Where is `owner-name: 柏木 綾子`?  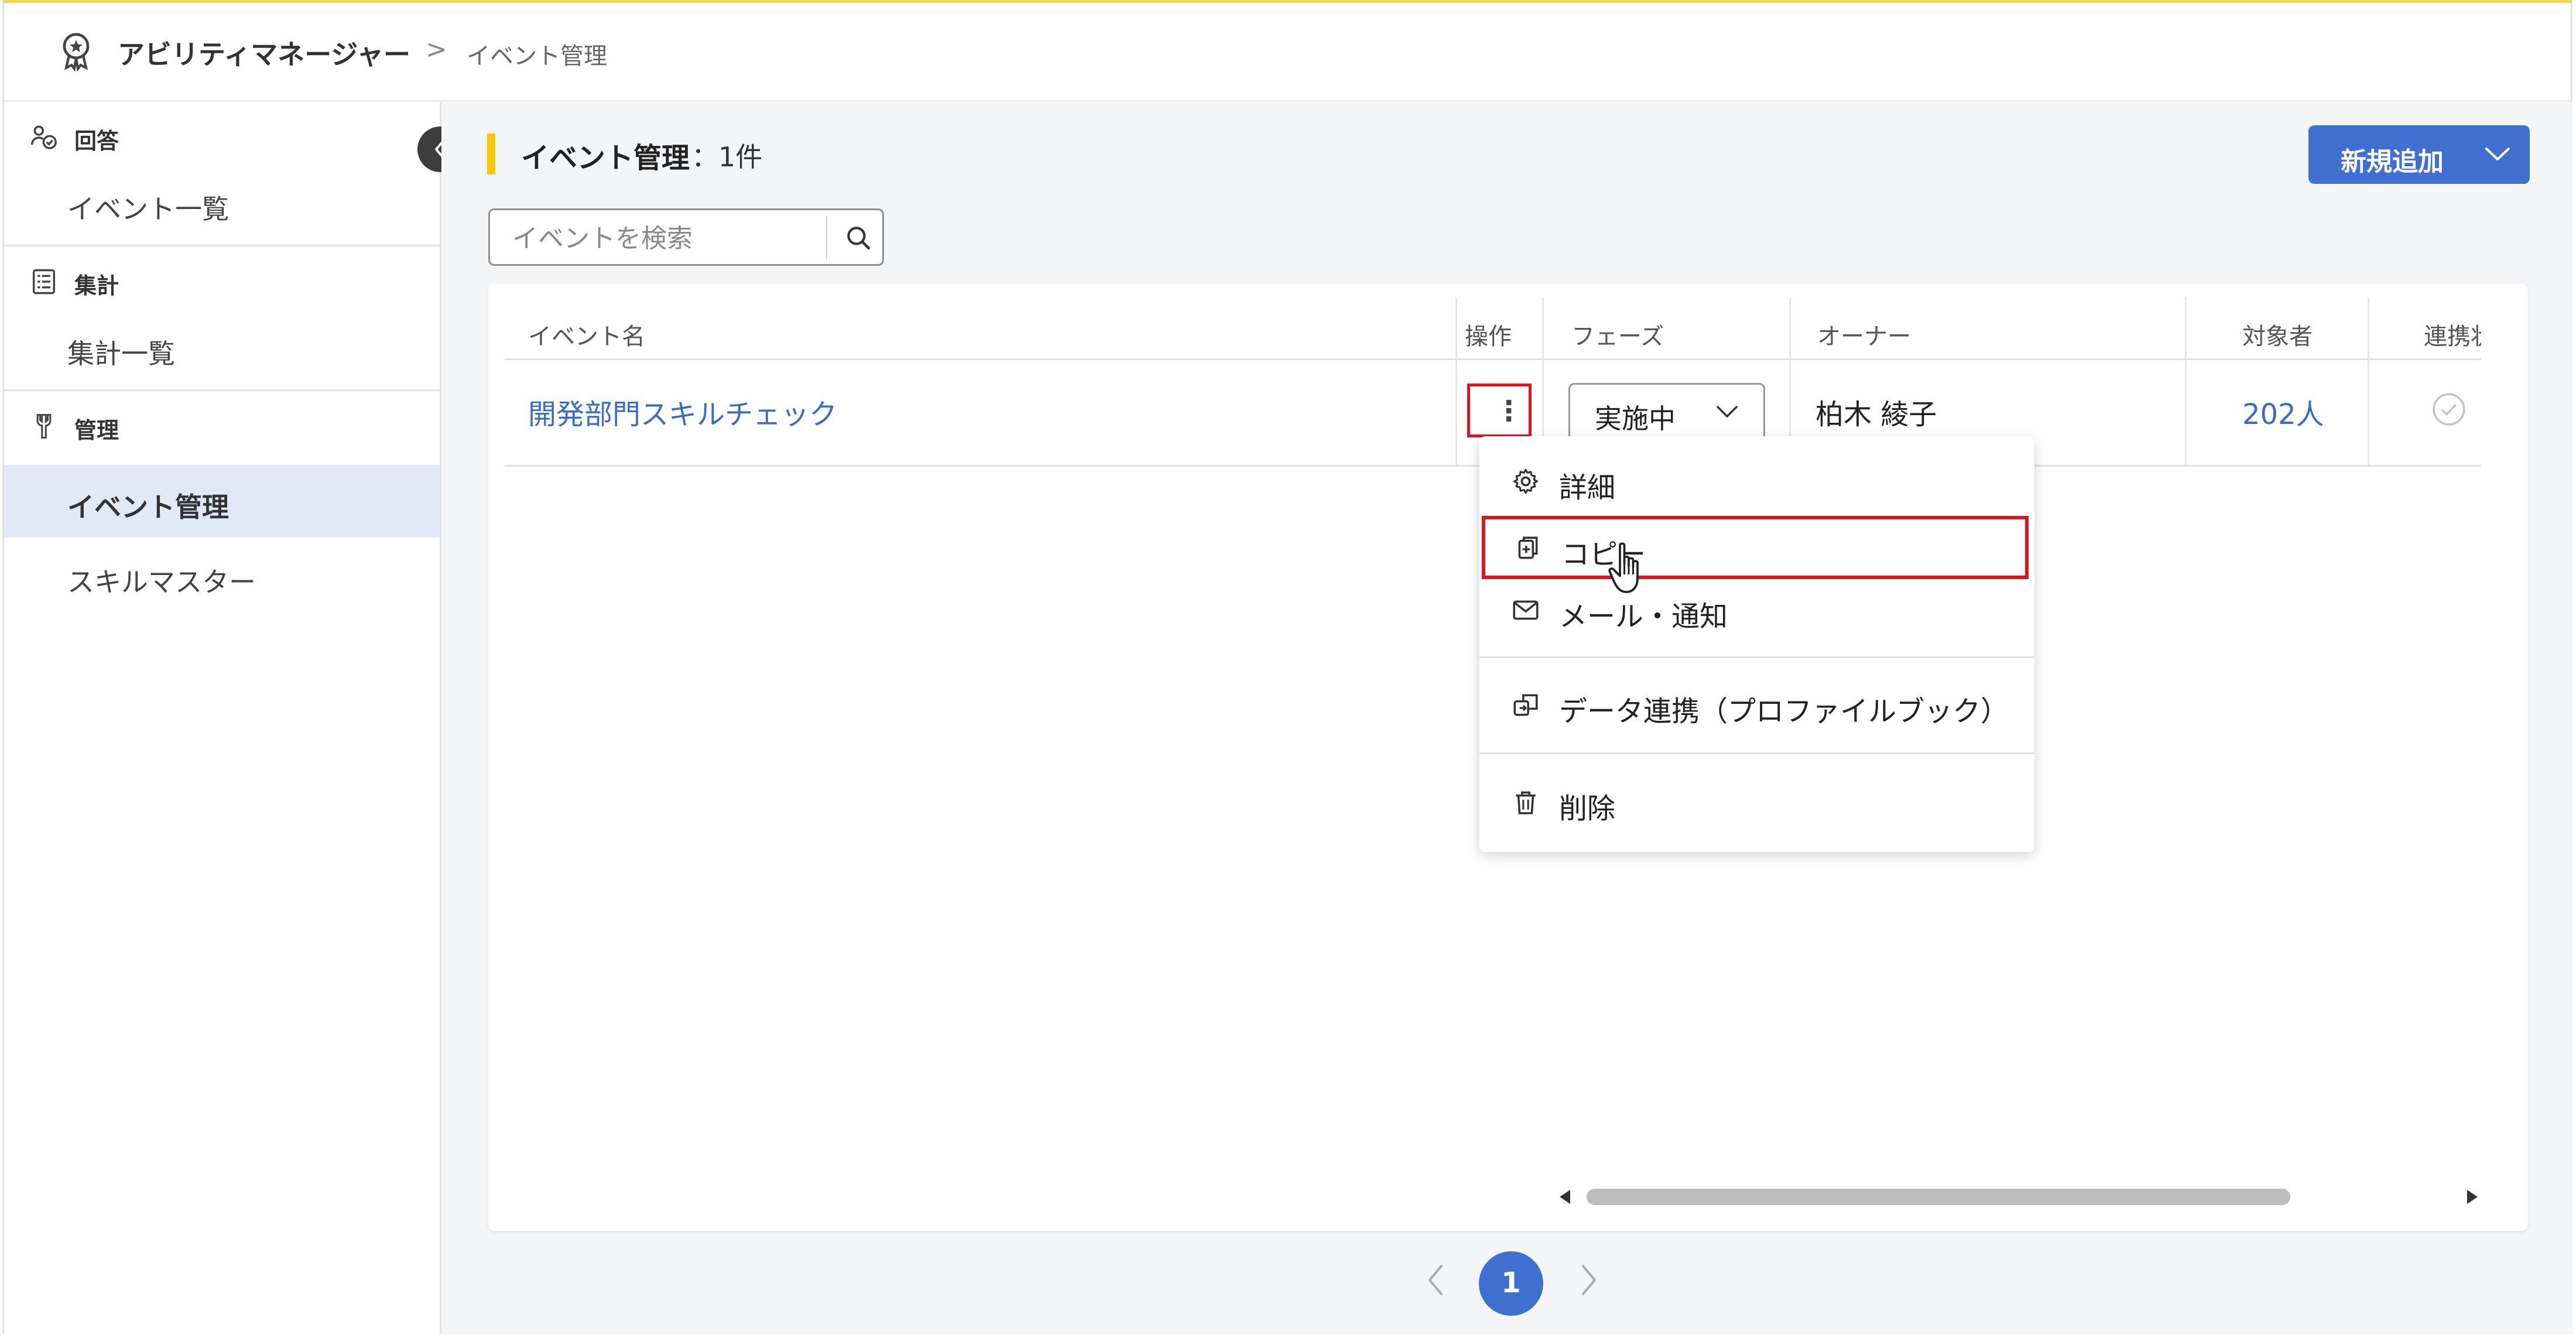
owner-name: 柏木 綾子 is located at coordinates (1876, 414).